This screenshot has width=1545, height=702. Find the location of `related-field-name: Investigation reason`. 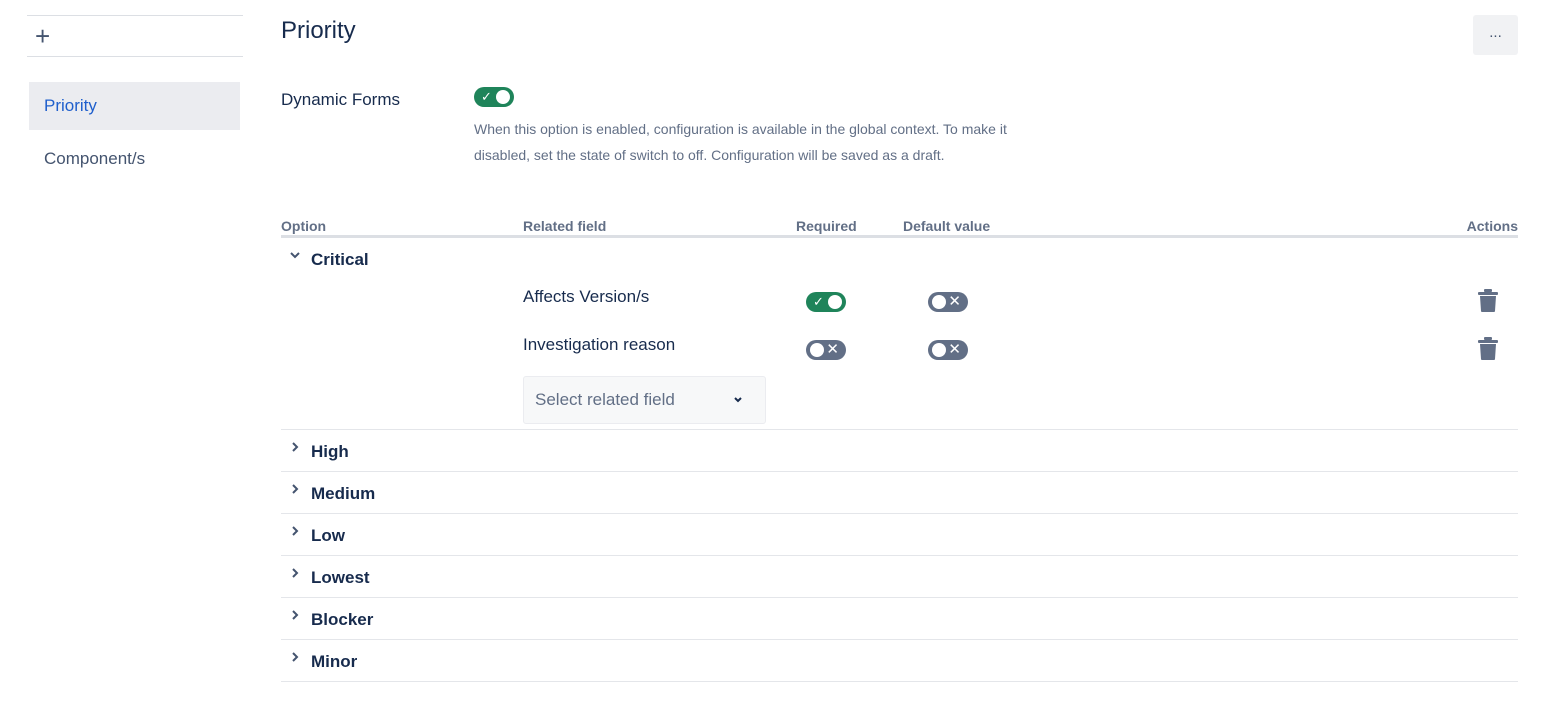

related-field-name: Investigation reason is located at coordinates (599, 344).